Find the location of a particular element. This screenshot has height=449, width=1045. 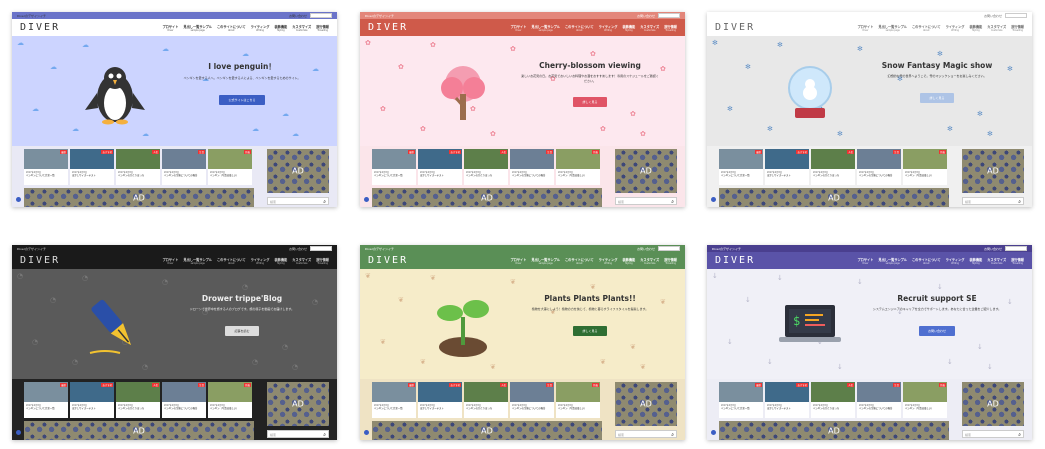

hero-button: 記事を読む is located at coordinates (242, 330).